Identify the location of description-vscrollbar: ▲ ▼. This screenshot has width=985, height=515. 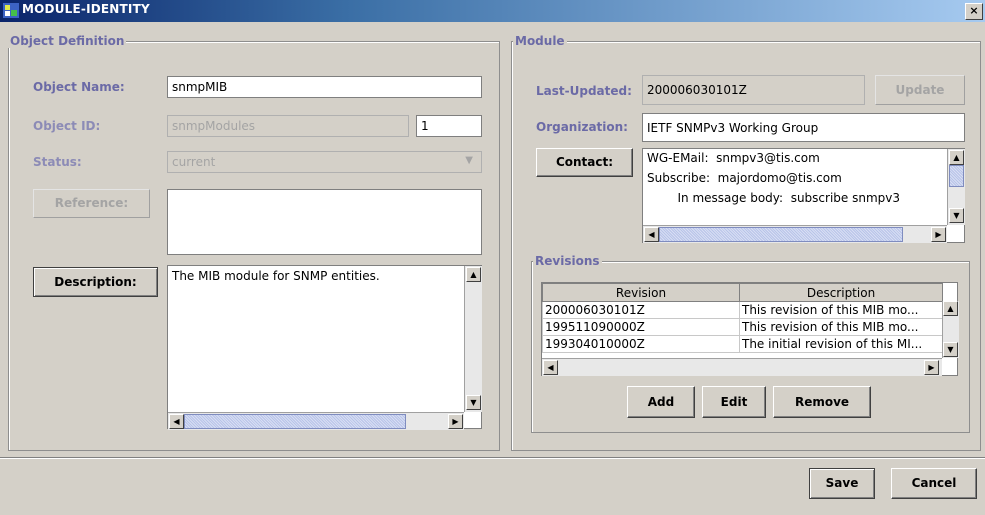
(473, 339).